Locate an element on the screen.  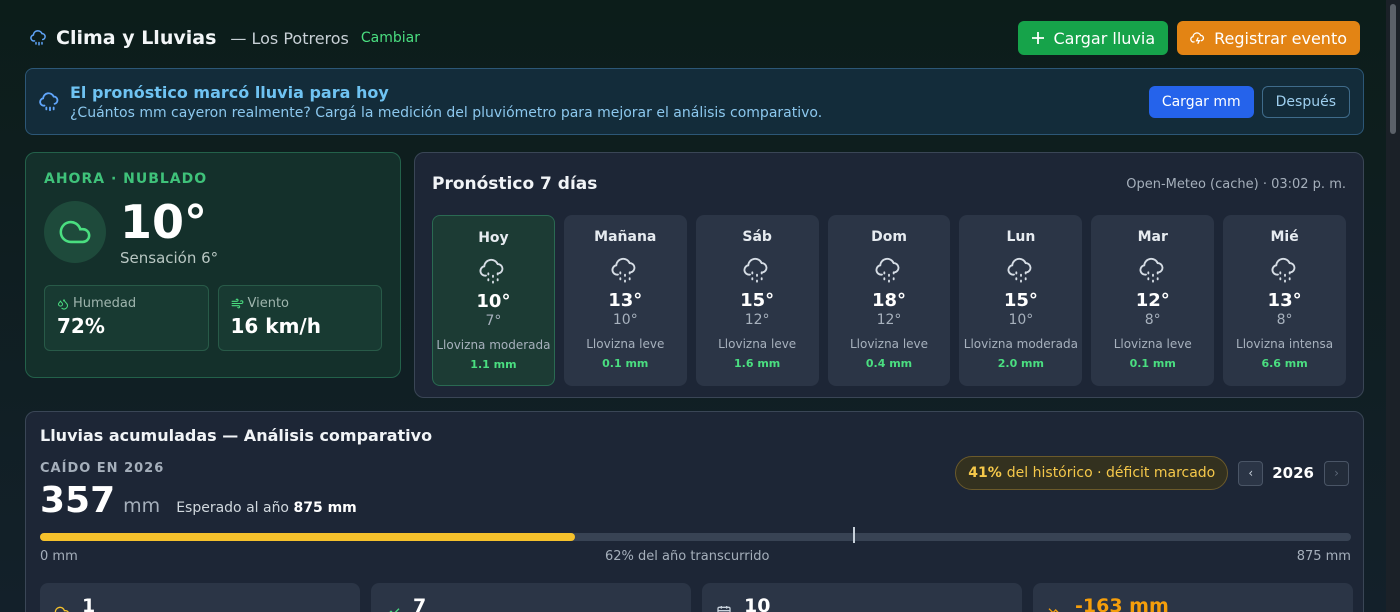
forecast-day: Mar 12° 8° Llovizna leve 0.1 mm is located at coordinates (1153, 300).